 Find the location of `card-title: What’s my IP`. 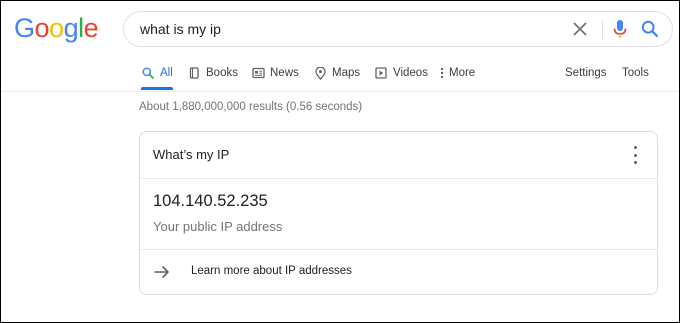

card-title: What’s my IP is located at coordinates (191, 154).